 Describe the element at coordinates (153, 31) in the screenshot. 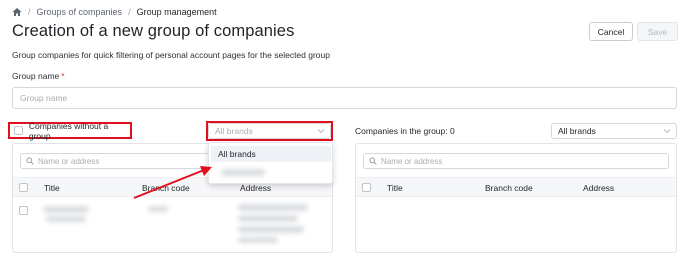

I see `page-title: Creation of a new group of companies` at that location.